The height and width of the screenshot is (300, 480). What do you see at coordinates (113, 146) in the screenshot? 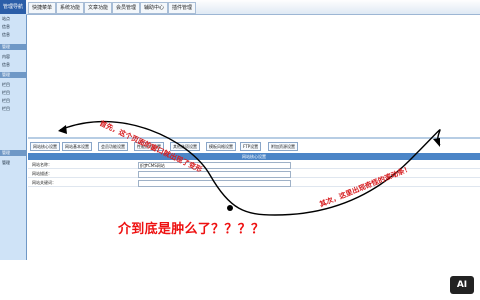
I see `menu-member-settings: 会员功能设置` at bounding box center [113, 146].